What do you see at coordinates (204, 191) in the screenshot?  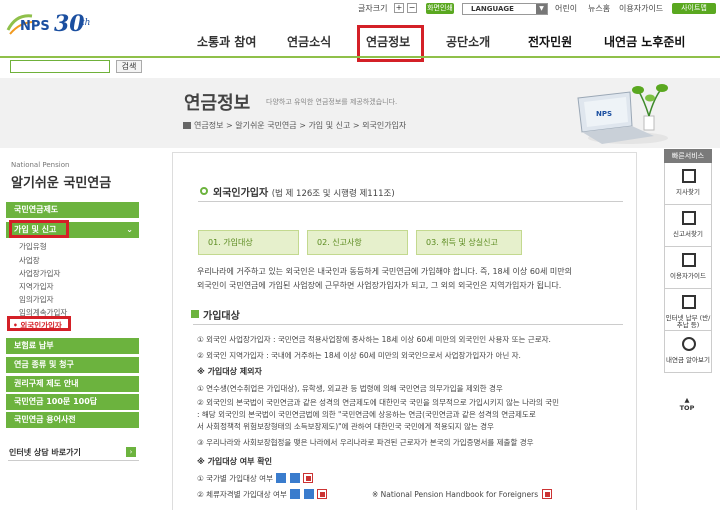 I see `heading-bullet-icon` at bounding box center [204, 191].